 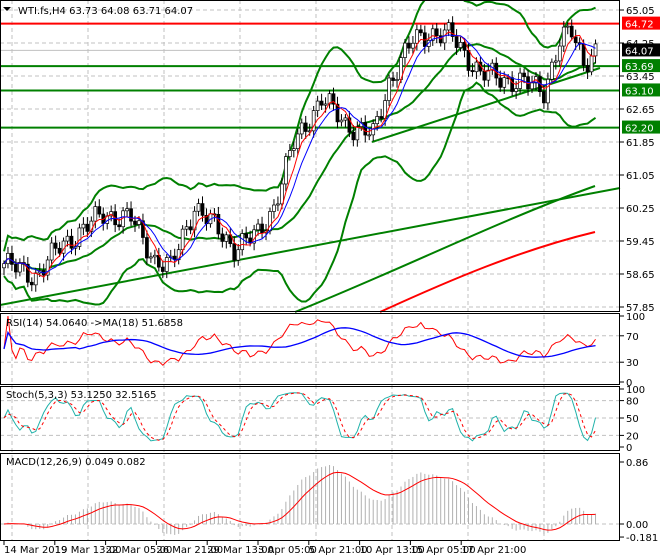 I want to click on macd-axis-label: -0.181, so click(x=642, y=538).